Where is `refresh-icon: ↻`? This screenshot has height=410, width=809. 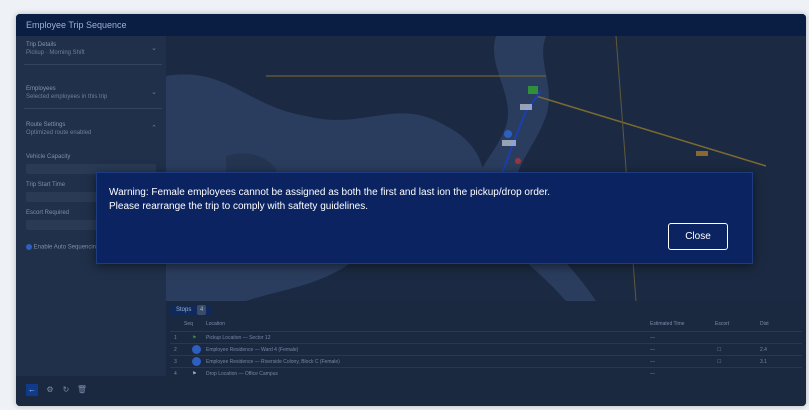 refresh-icon: ↻ is located at coordinates (66, 390).